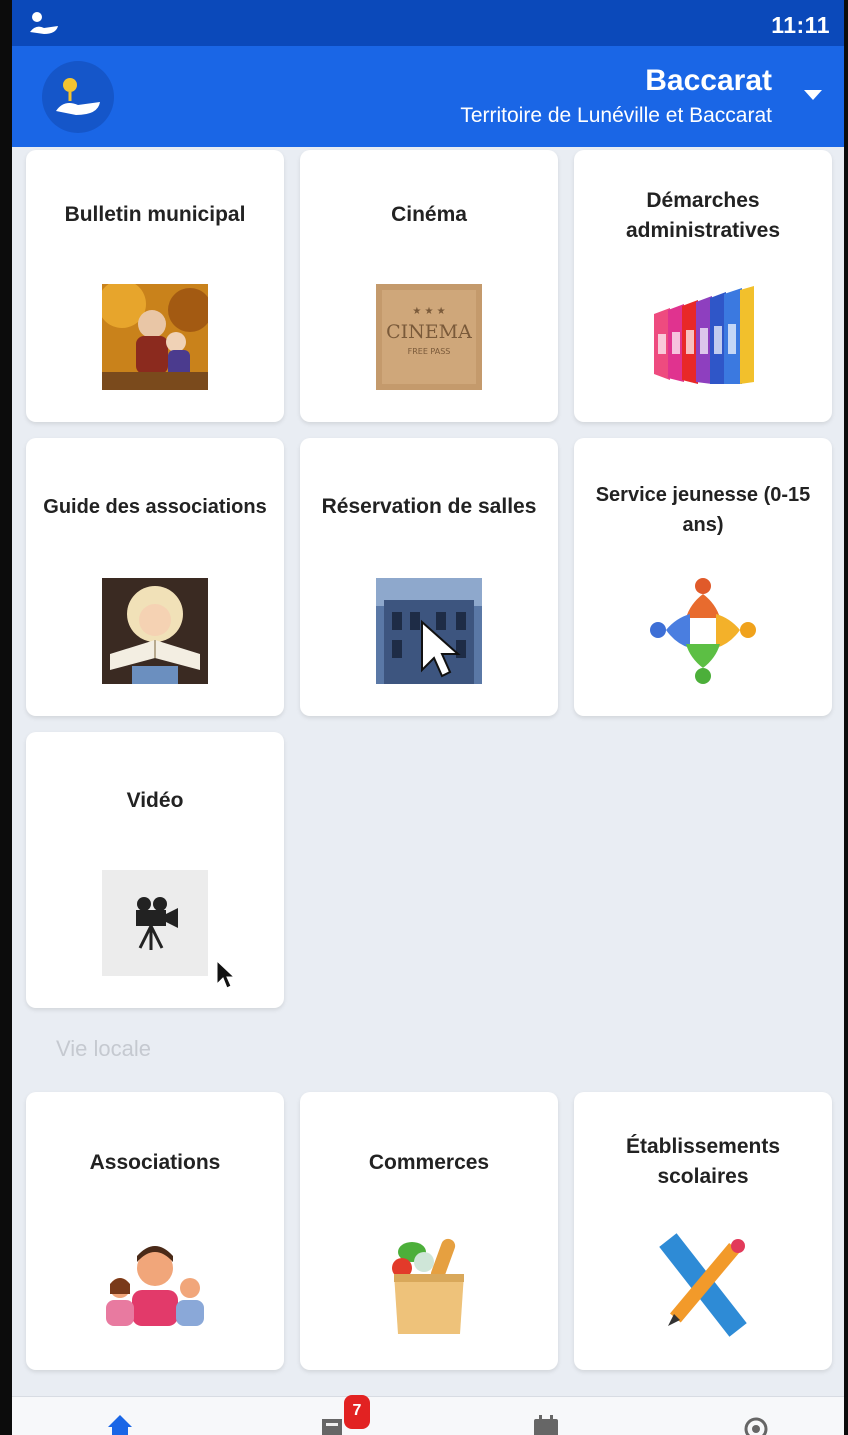  I want to click on notification-badge: 7, so click(357, 1412).